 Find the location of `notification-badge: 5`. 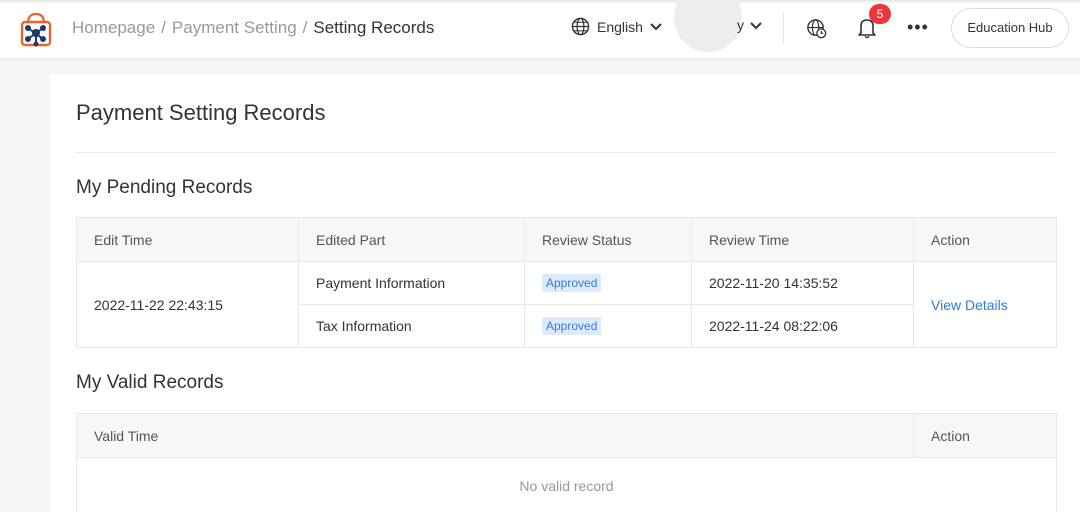

notification-badge: 5 is located at coordinates (880, 14).